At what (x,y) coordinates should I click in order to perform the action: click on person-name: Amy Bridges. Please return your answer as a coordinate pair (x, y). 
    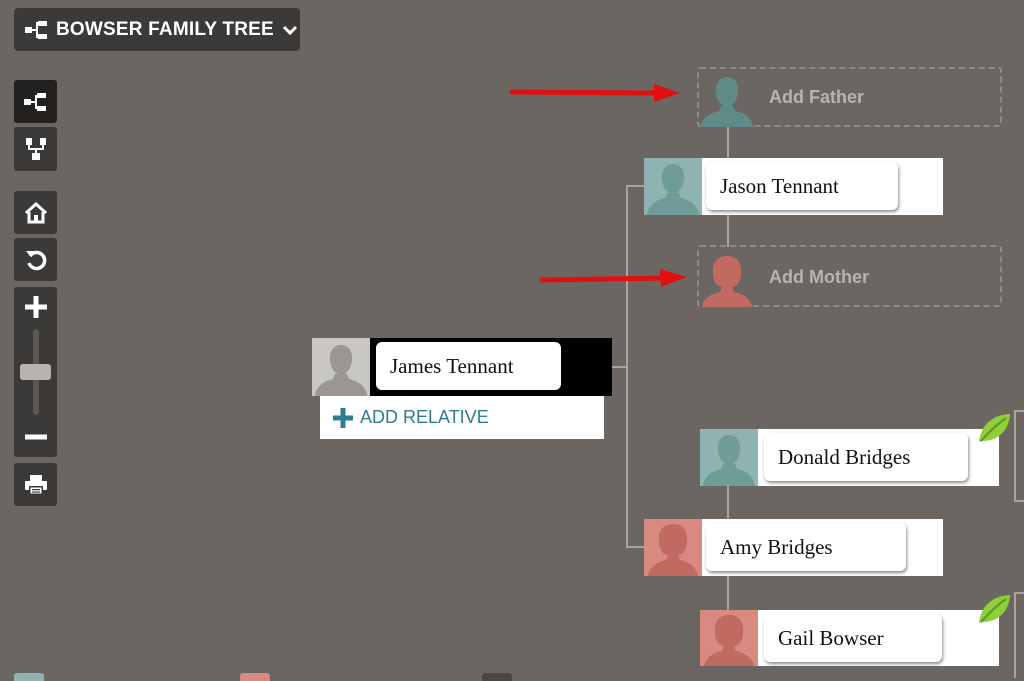
    Looking at the image, I should click on (806, 547).